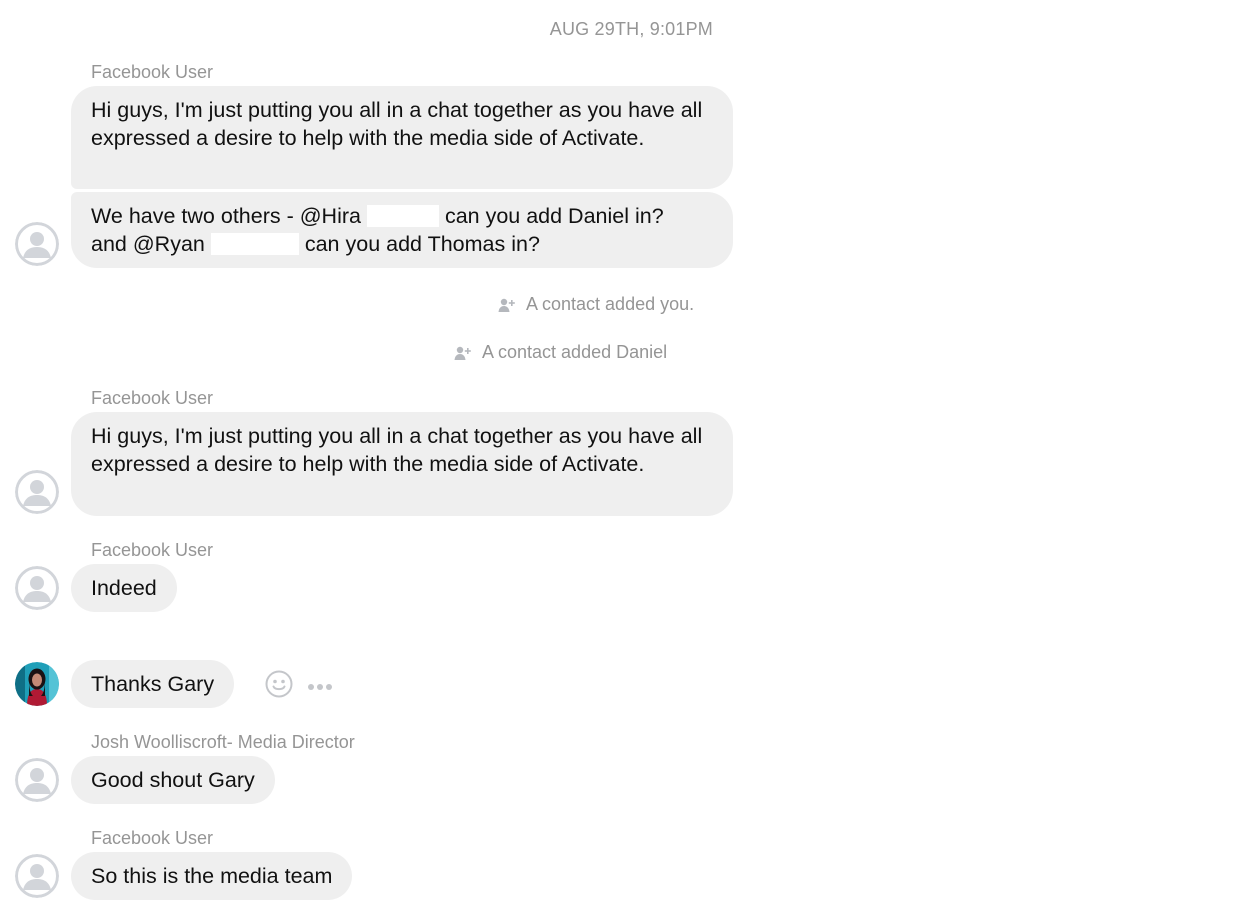  I want to click on emoji-reaction-icon, so click(279, 686).